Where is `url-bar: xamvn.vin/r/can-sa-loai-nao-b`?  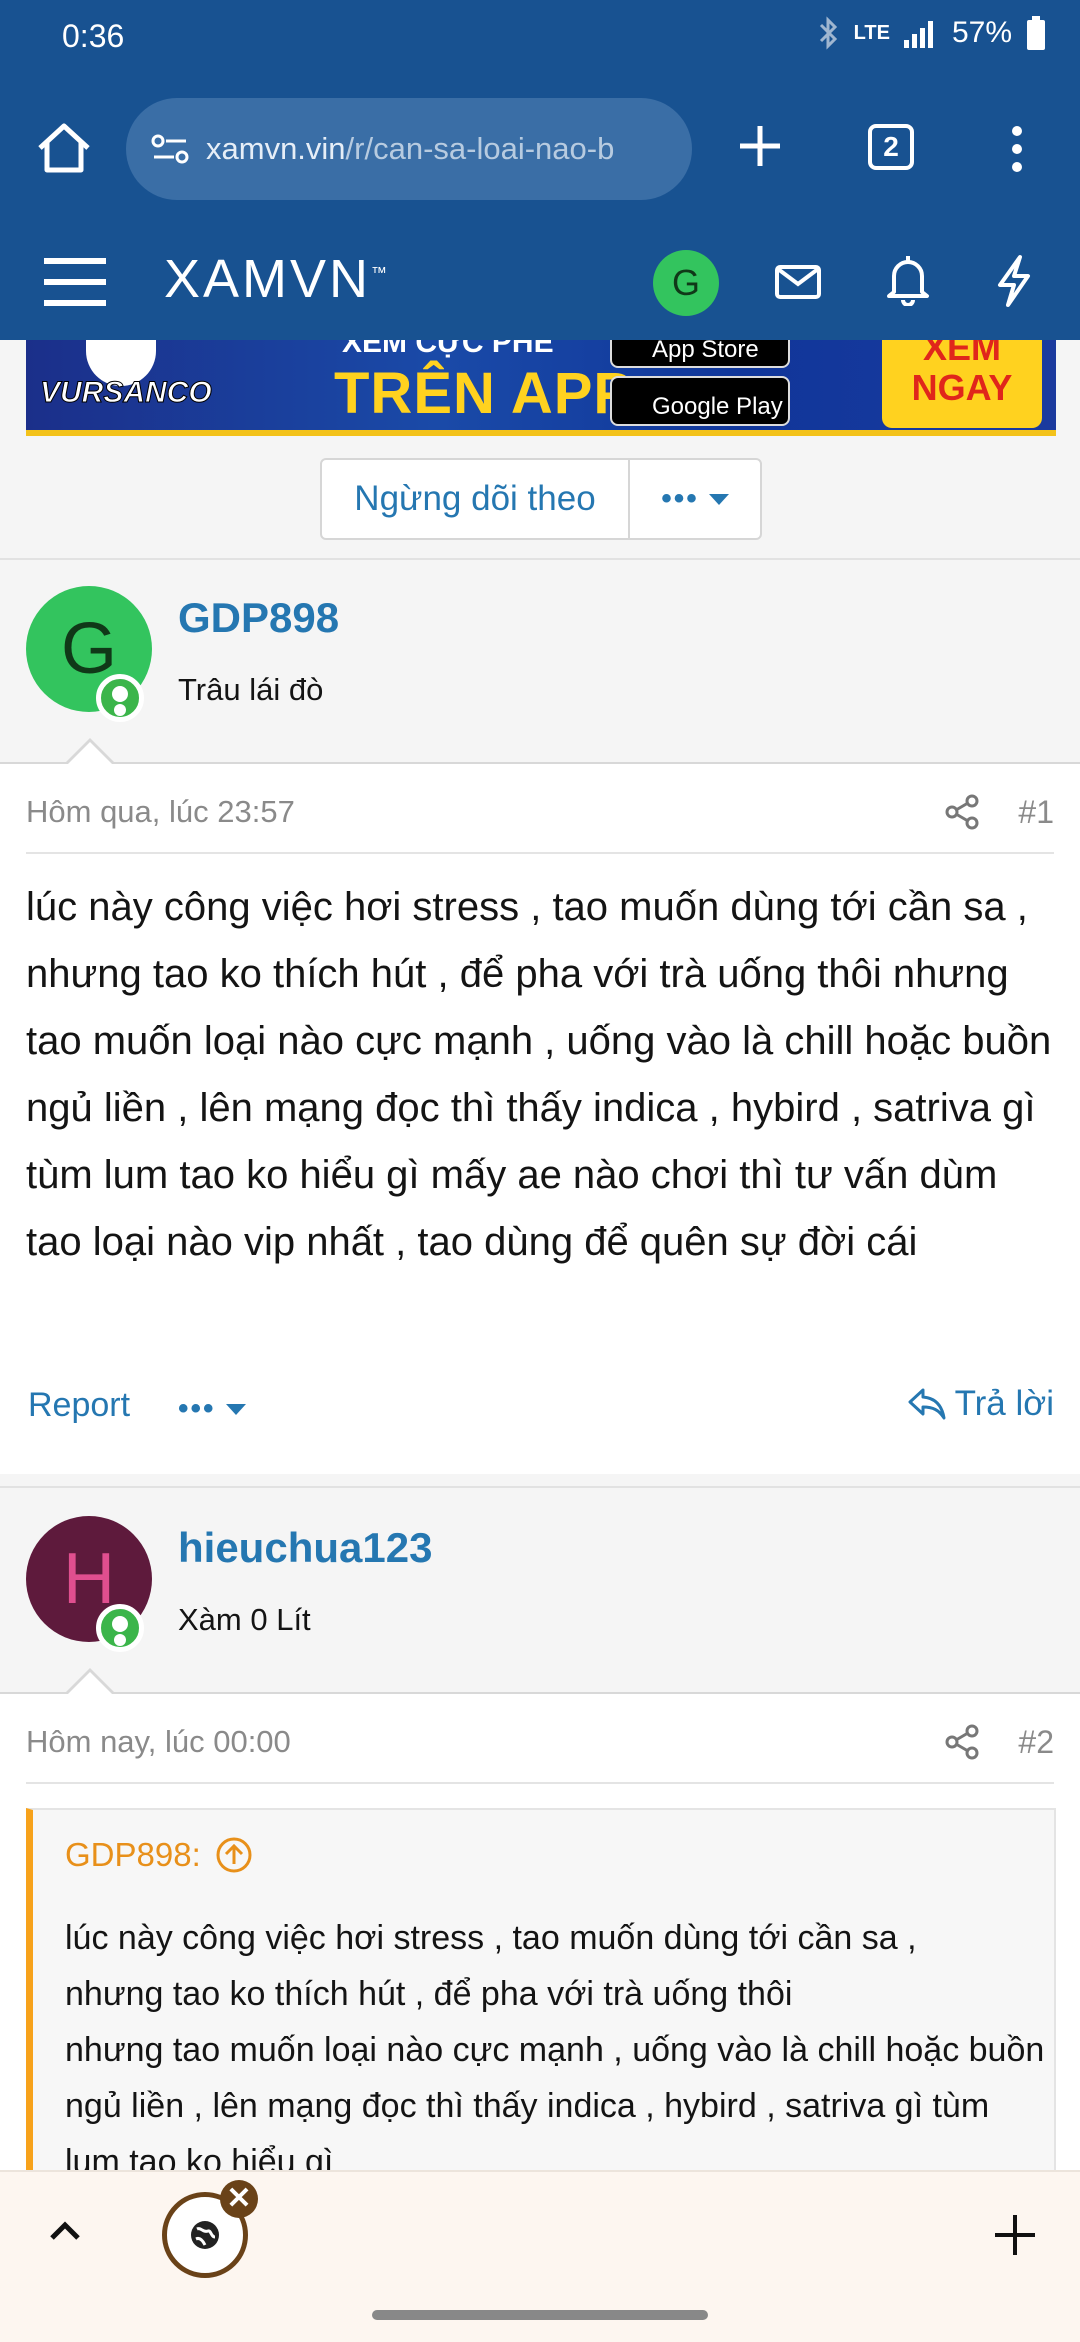
url-bar: xamvn.vin/r/can-sa-loai-nao-b is located at coordinates (409, 149).